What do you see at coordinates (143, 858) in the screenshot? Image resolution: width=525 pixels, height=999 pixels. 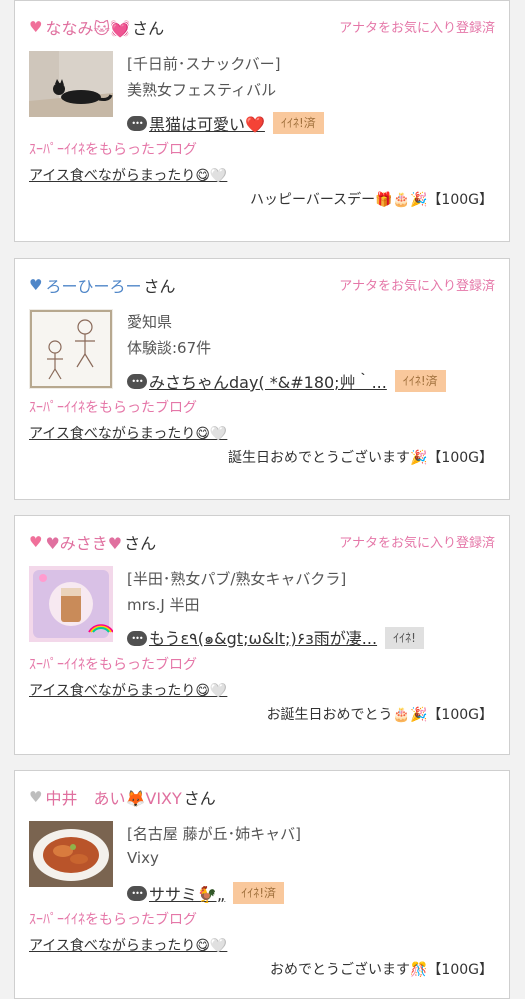 I see `shop-name: Vixy` at bounding box center [143, 858].